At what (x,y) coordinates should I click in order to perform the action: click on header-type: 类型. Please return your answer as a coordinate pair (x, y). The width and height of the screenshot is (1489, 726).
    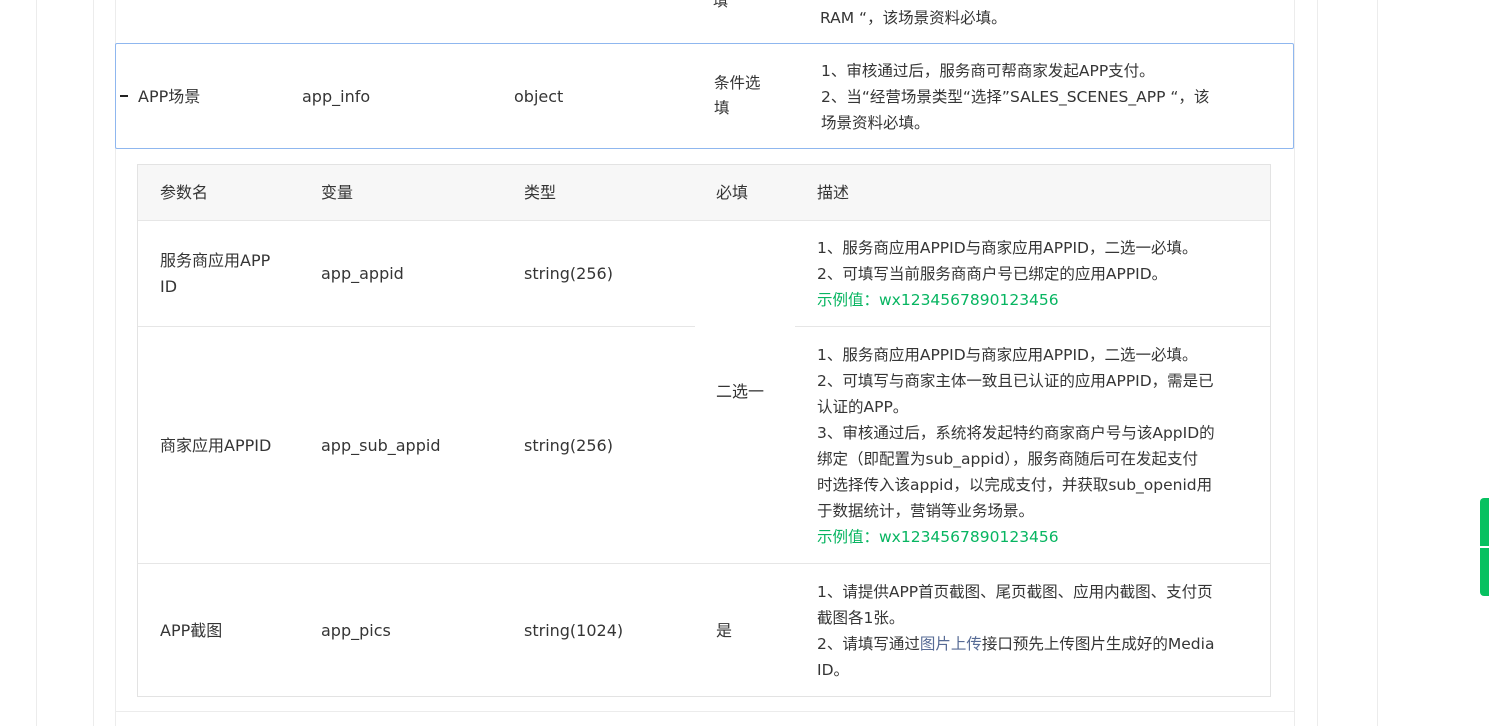
    Looking at the image, I should click on (540, 192).